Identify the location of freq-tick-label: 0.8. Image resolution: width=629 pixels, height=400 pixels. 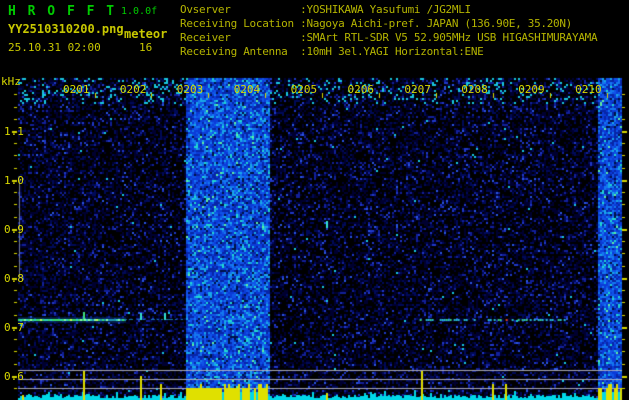
(14, 278).